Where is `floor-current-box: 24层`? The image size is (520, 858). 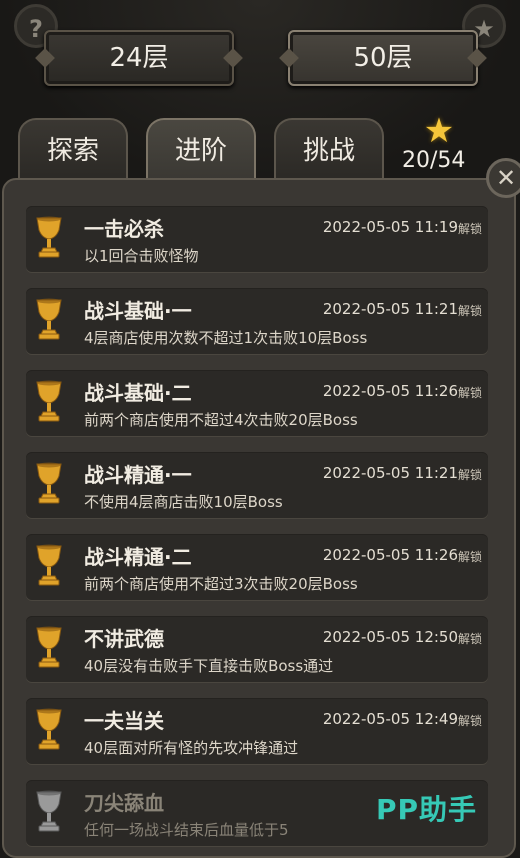 floor-current-box: 24层 is located at coordinates (139, 58).